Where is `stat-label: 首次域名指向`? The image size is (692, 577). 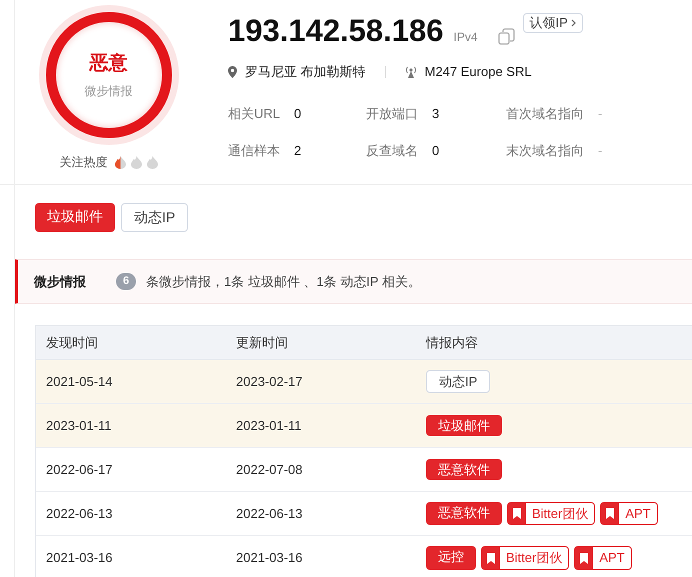 stat-label: 首次域名指向 is located at coordinates (545, 113).